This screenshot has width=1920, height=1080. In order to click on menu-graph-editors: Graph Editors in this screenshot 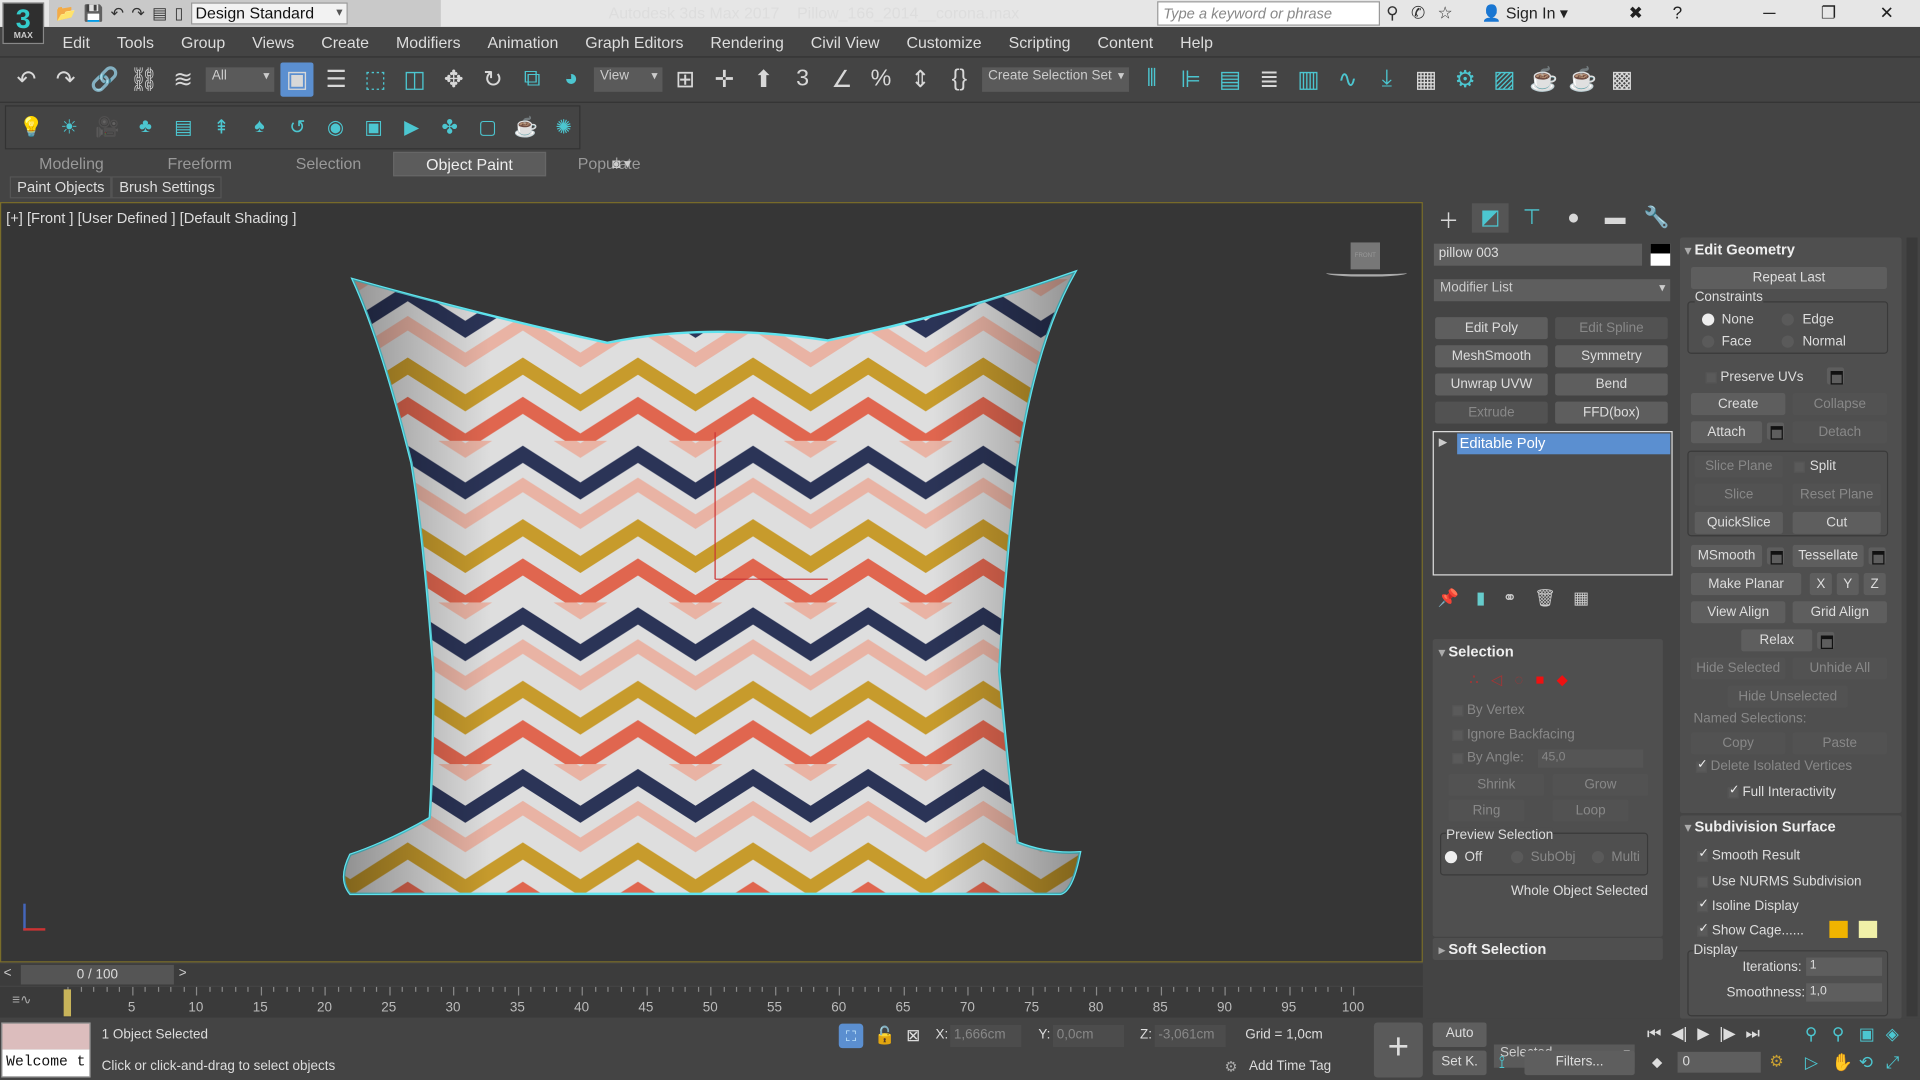, I will do `click(634, 41)`.